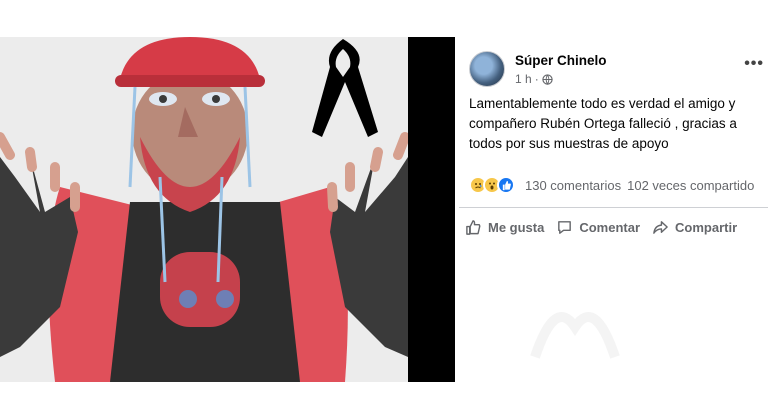 The image size is (768, 400). I want to click on share-button: Compartir, so click(694, 227).